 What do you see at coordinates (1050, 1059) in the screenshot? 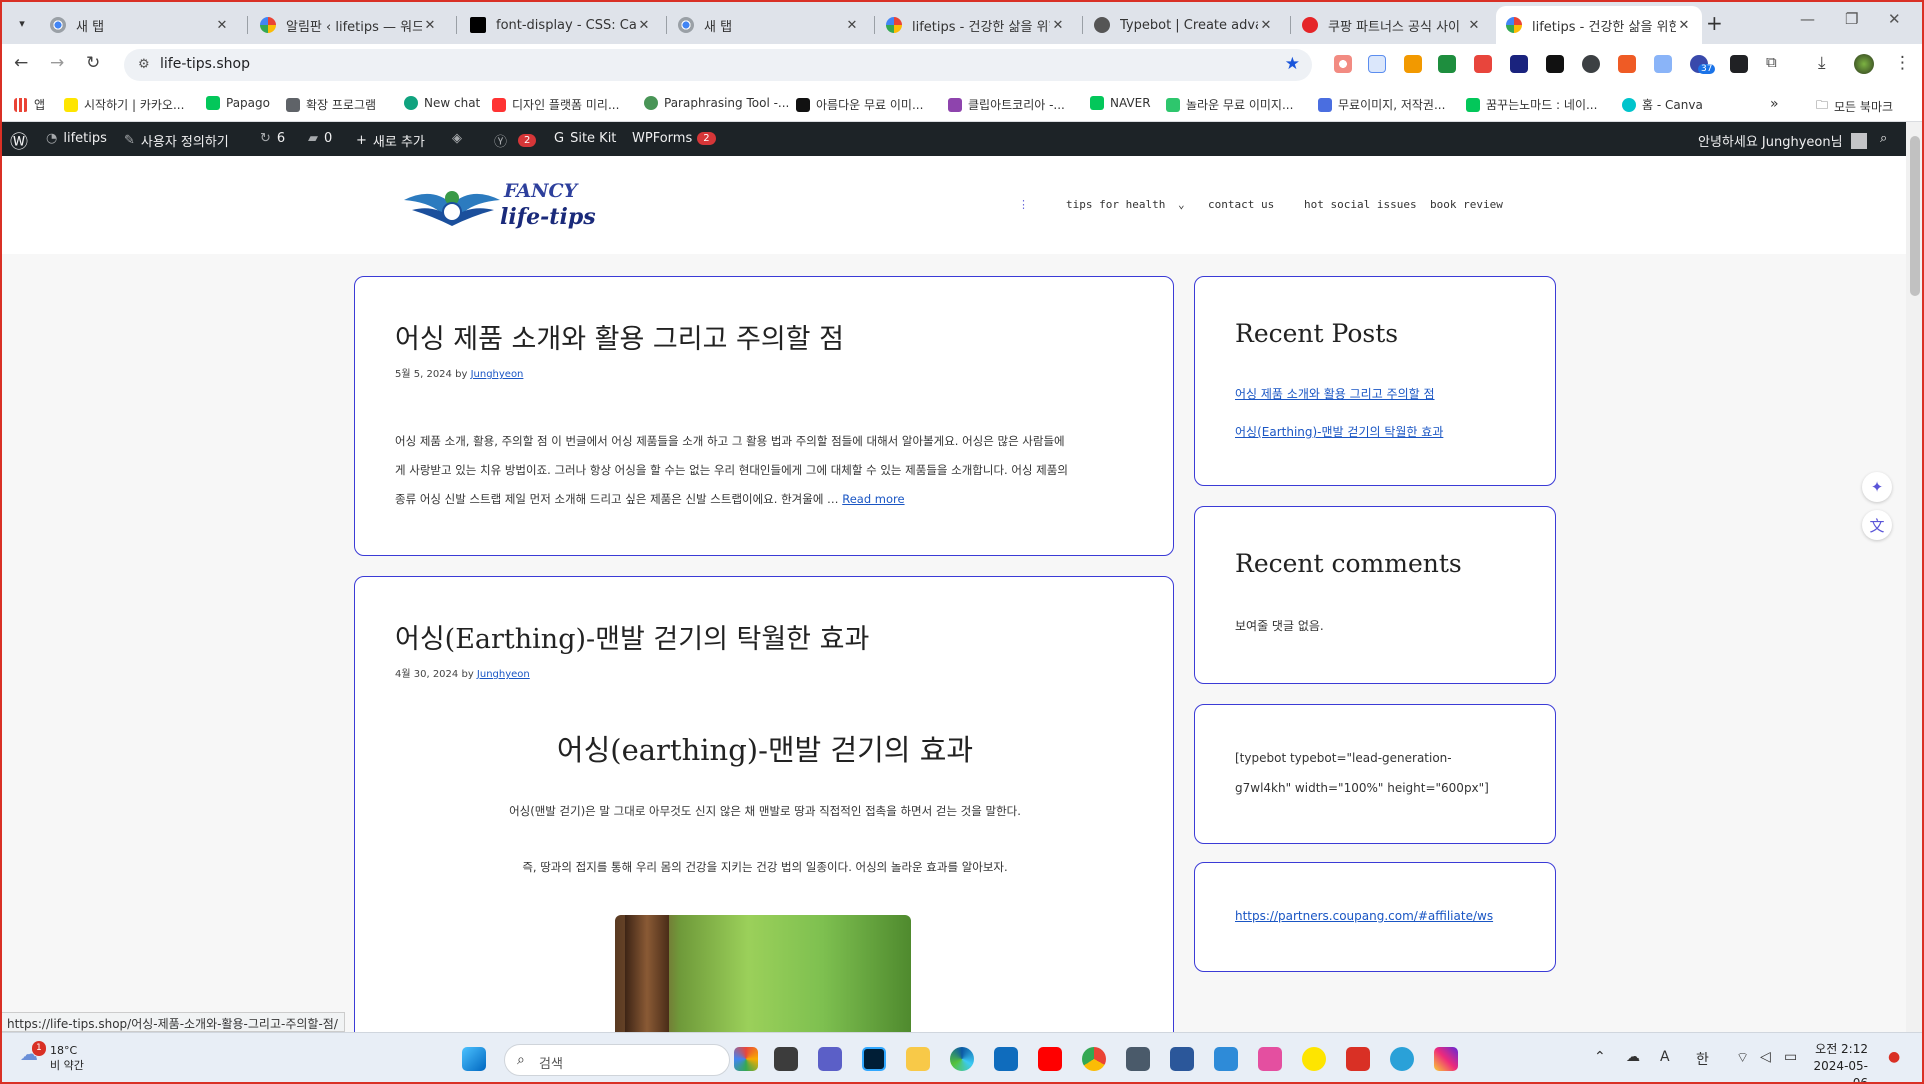
I see `youtube-icon` at bounding box center [1050, 1059].